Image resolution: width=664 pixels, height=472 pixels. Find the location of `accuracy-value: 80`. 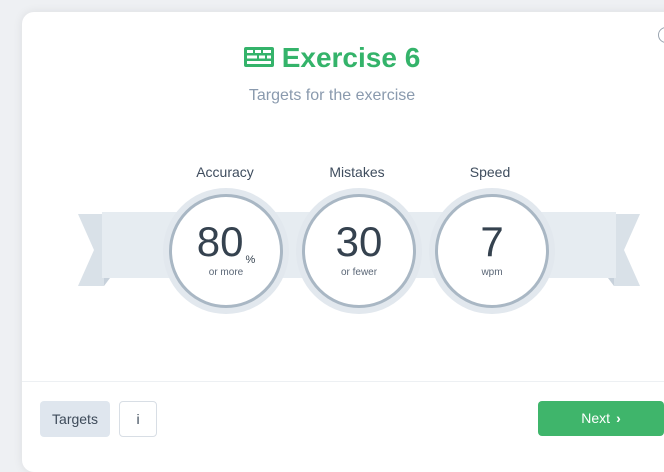

accuracy-value: 80 is located at coordinates (220, 241).